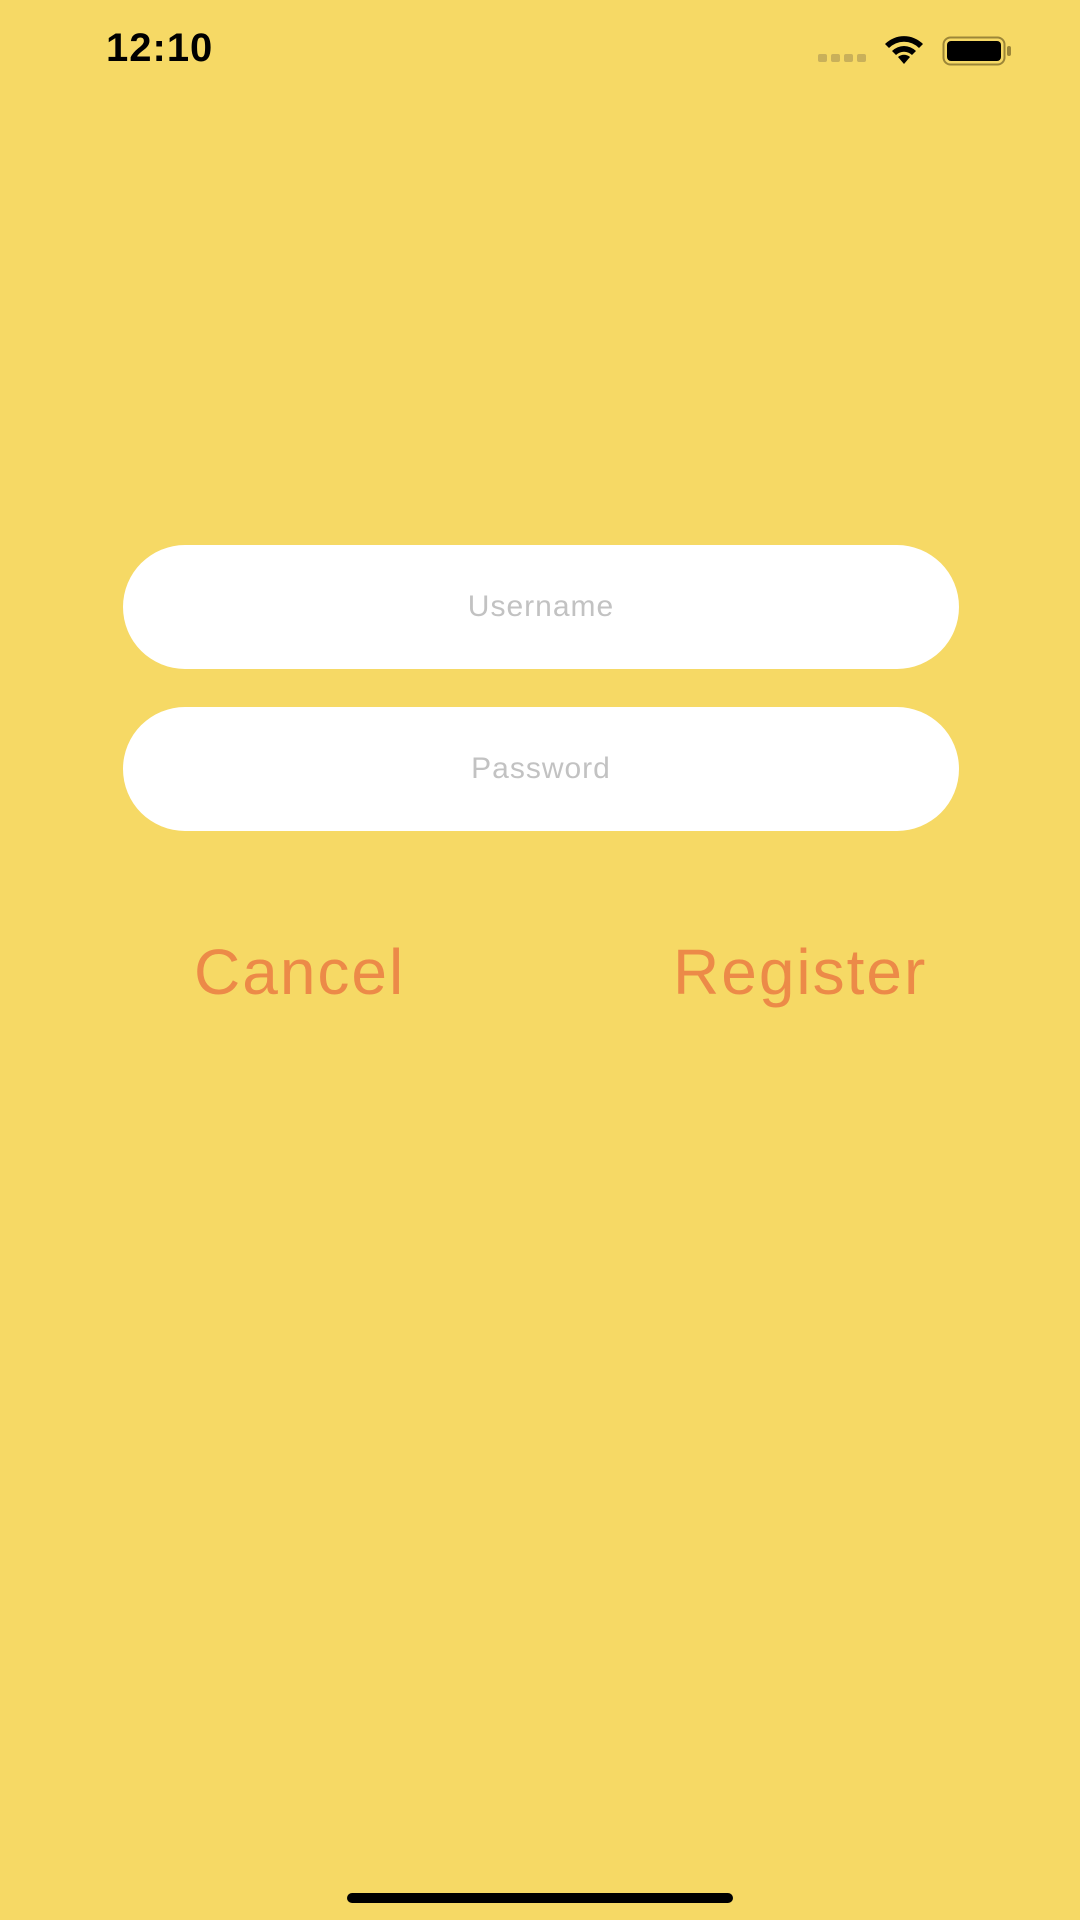 Image resolution: width=1080 pixels, height=1920 pixels. Describe the element at coordinates (976, 51) in the screenshot. I see `battery-icon` at that location.